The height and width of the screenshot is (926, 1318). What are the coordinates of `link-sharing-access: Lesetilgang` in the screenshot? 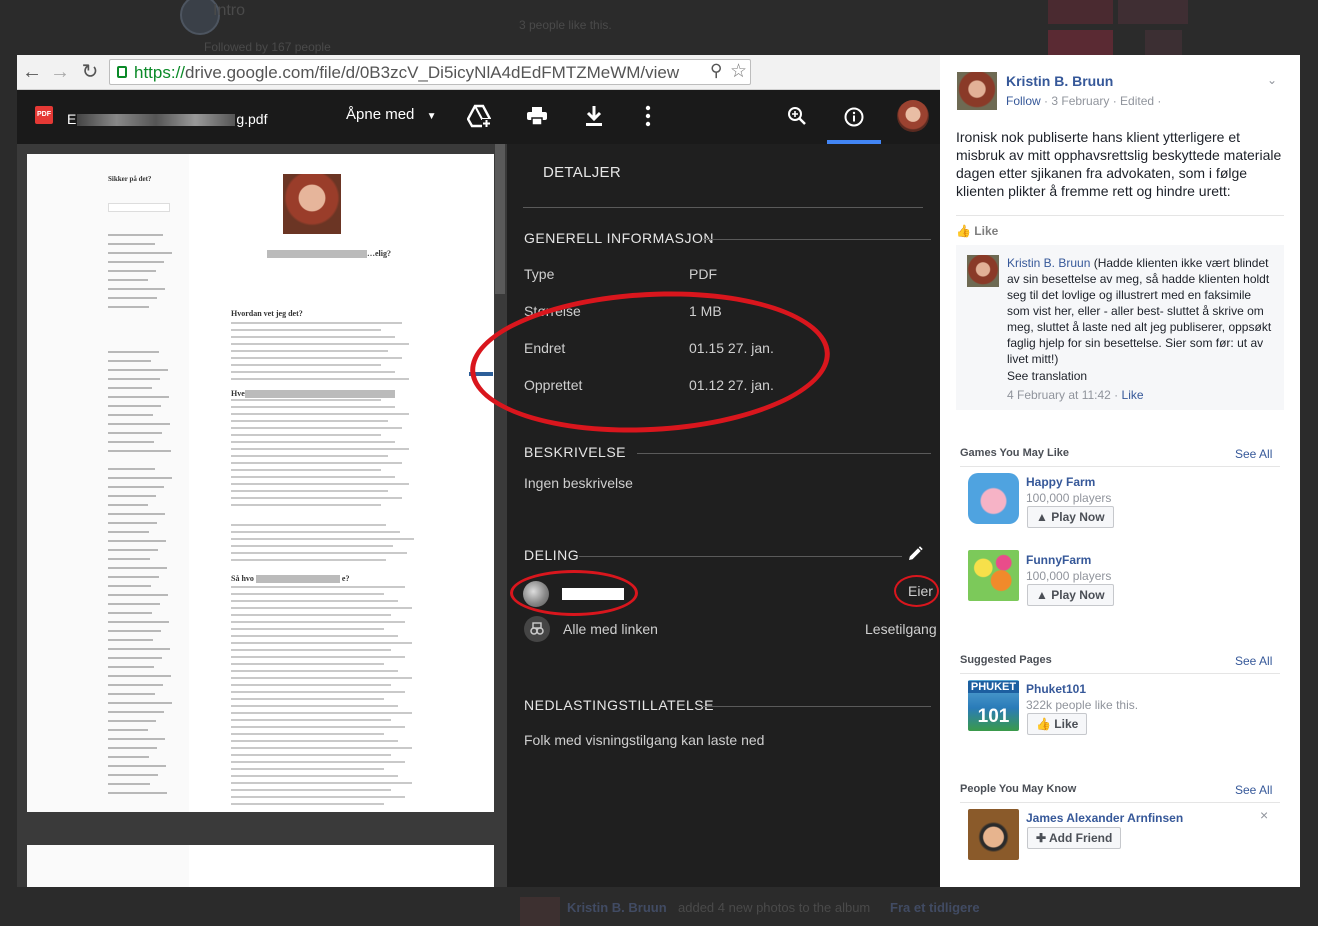 It's located at (901, 629).